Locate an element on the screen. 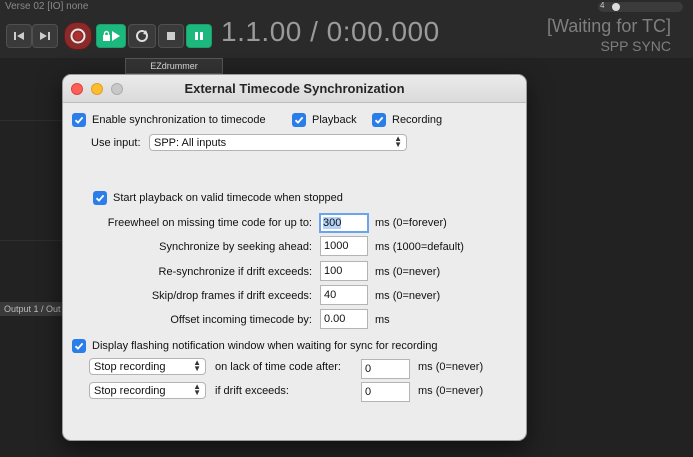 The height and width of the screenshot is (457, 693). repeat-button is located at coordinates (142, 36).